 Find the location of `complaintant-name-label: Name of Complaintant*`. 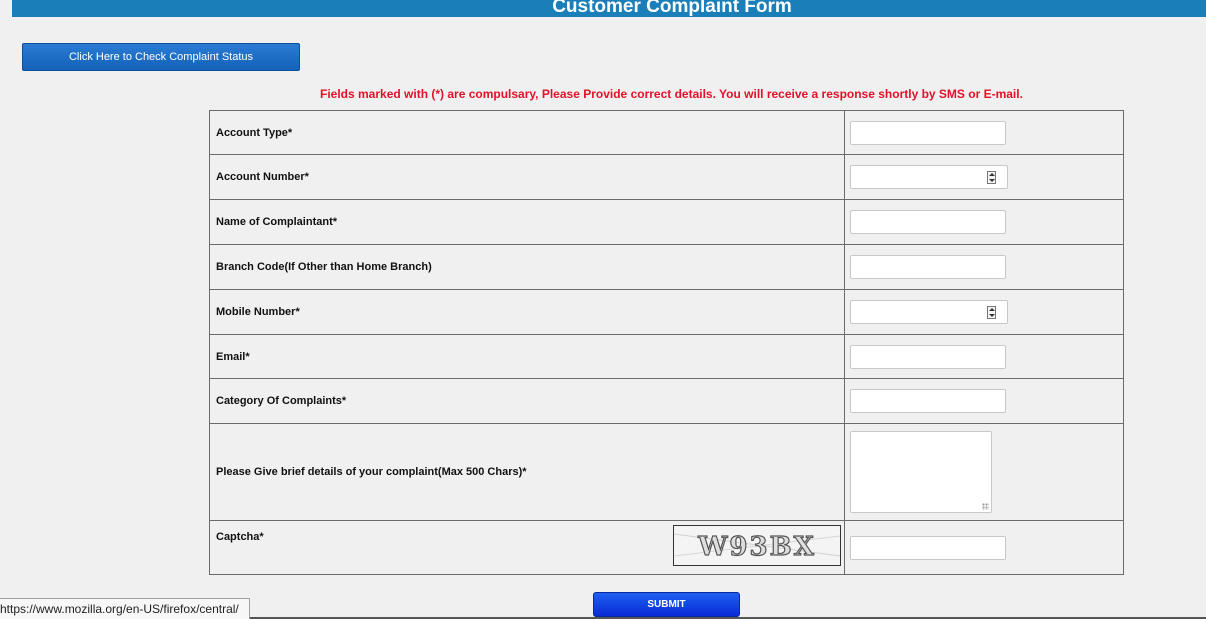

complaintant-name-label: Name of Complaintant* is located at coordinates (527, 222).